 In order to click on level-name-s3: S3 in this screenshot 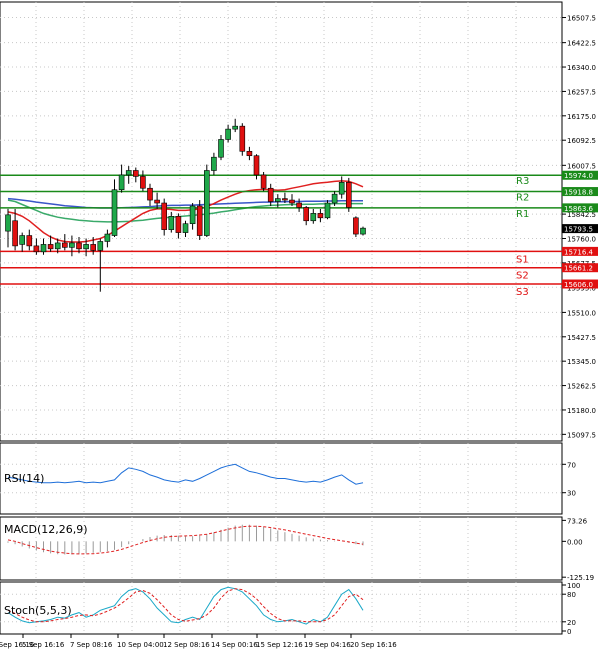, I will do `click(522, 292)`.